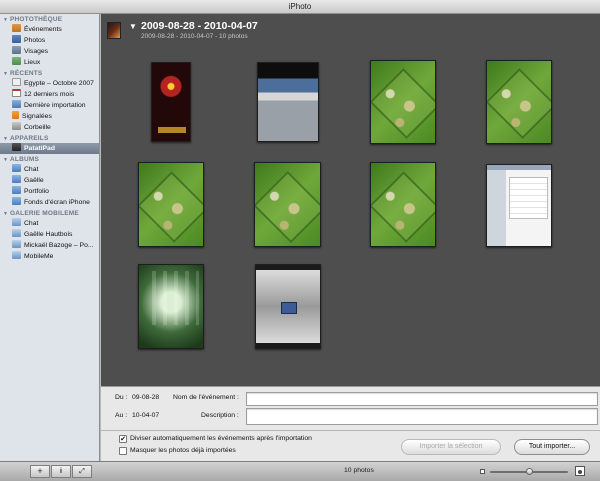 Image resolution: width=600 pixels, height=481 pixels. What do you see at coordinates (300, 7) in the screenshot?
I see `window-title: iPhoto` at bounding box center [300, 7].